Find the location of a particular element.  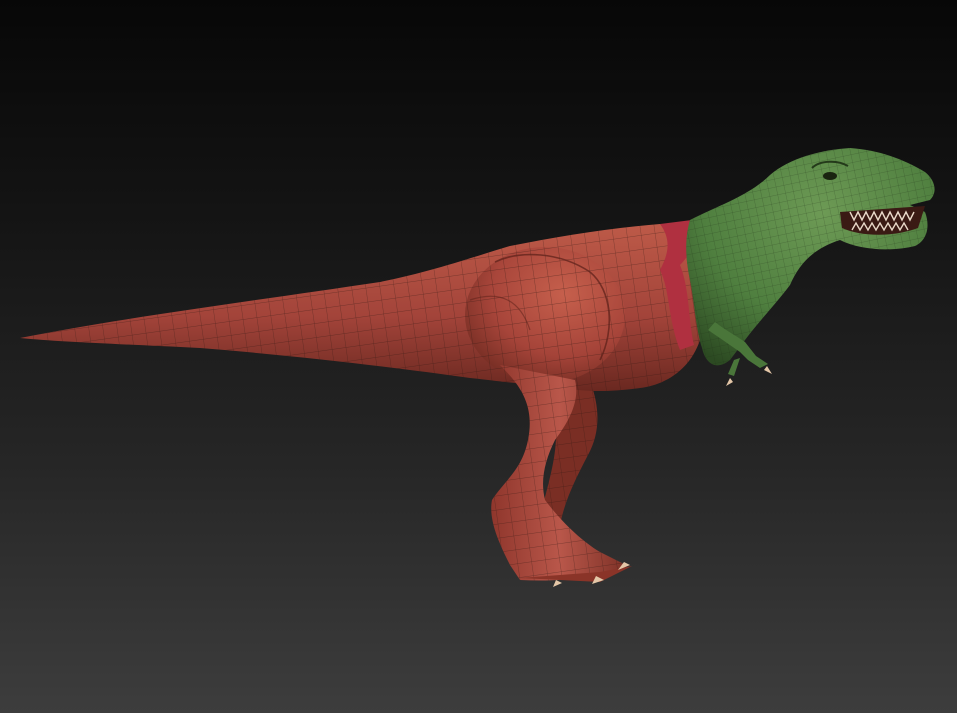

eye is located at coordinates (830, 176).